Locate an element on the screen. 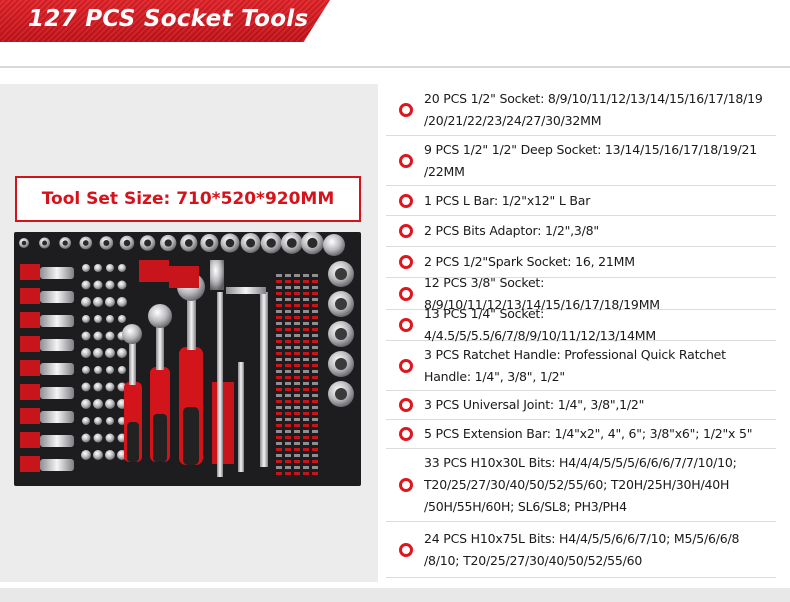  item-text-line: 3 PCS Universal Joint: 1/4", 3/8",1/2" is located at coordinates (534, 404).